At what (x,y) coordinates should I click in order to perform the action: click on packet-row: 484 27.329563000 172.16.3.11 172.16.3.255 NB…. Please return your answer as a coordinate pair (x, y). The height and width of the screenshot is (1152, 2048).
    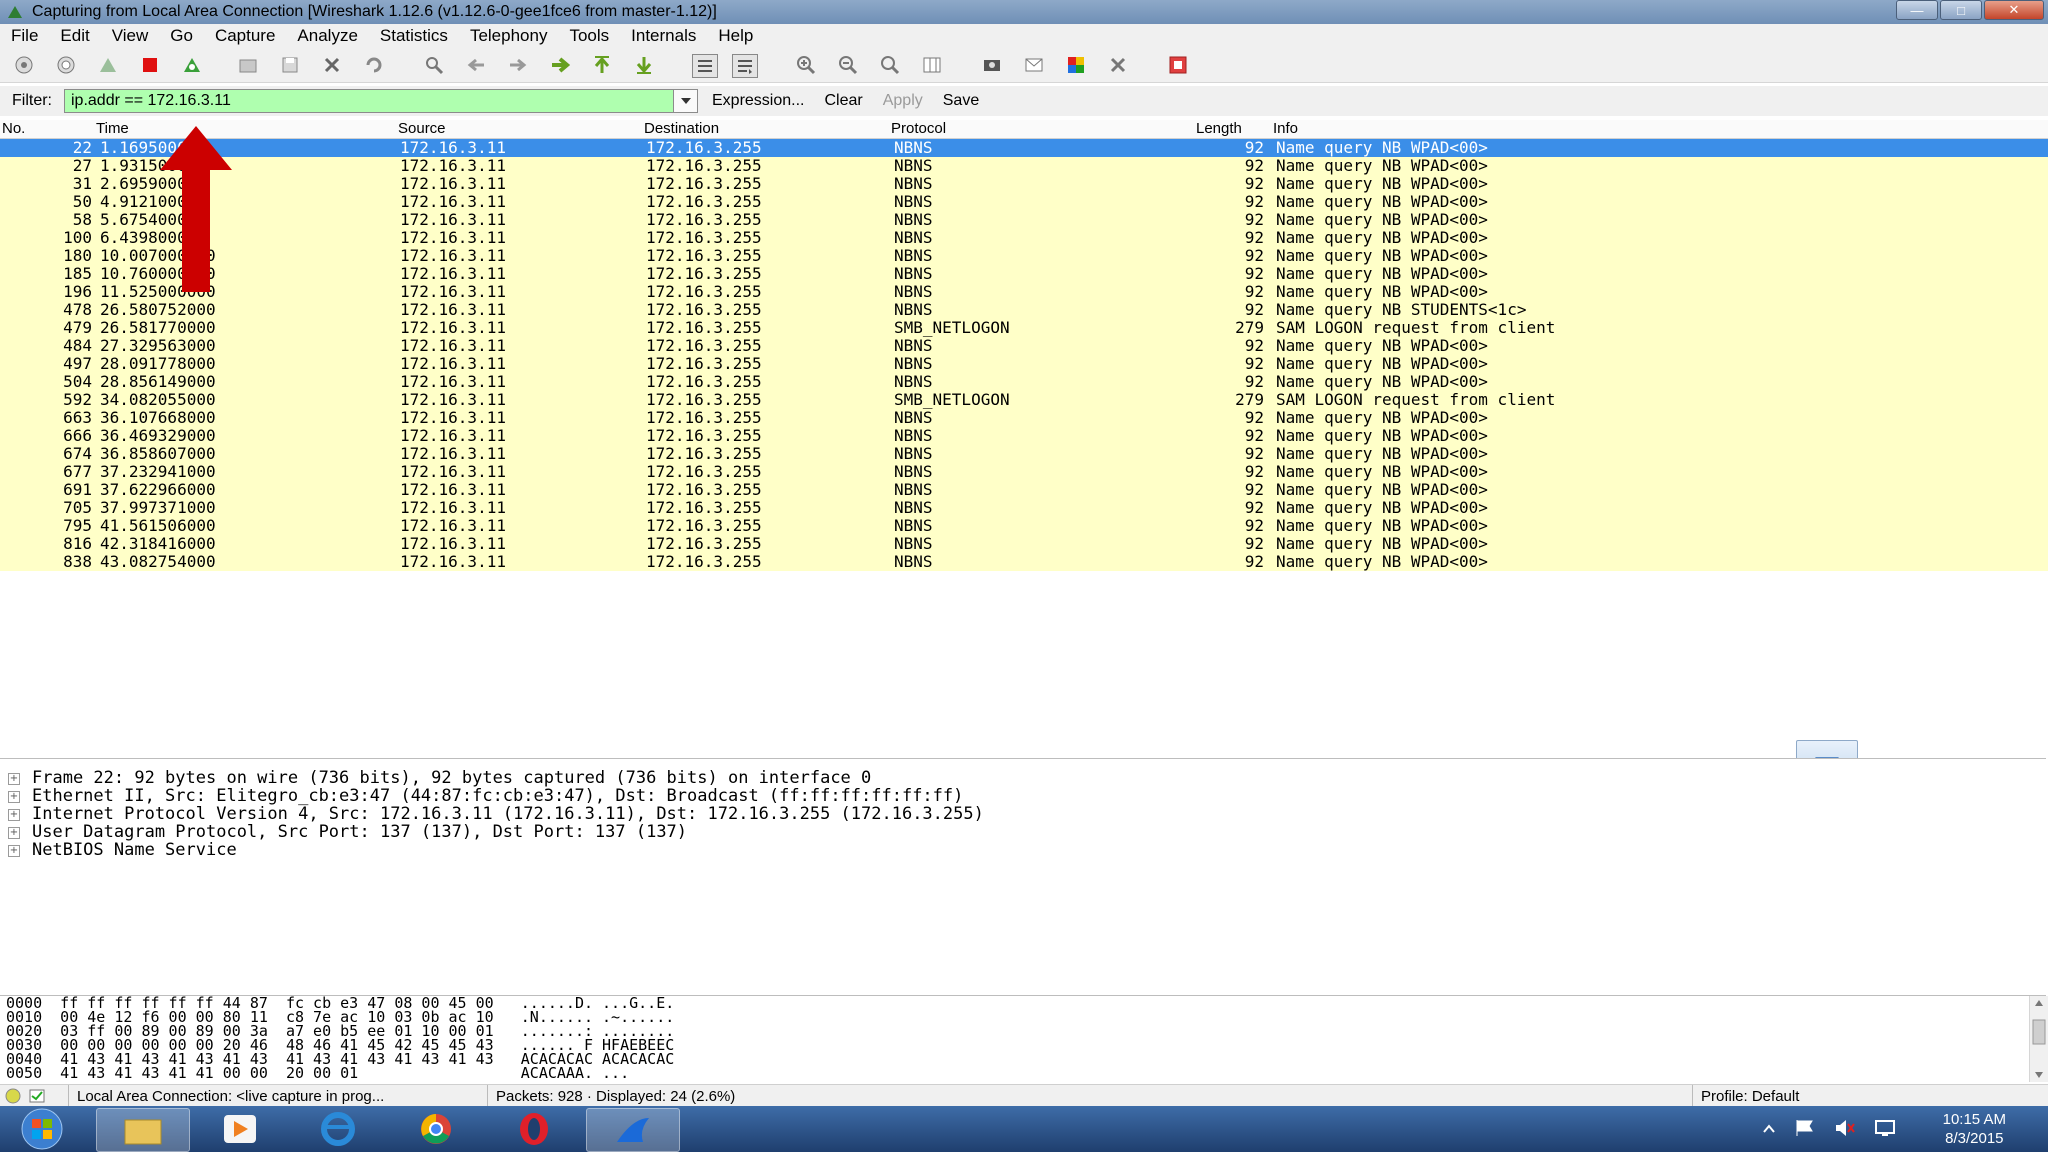
    Looking at the image, I should click on (1024, 346).